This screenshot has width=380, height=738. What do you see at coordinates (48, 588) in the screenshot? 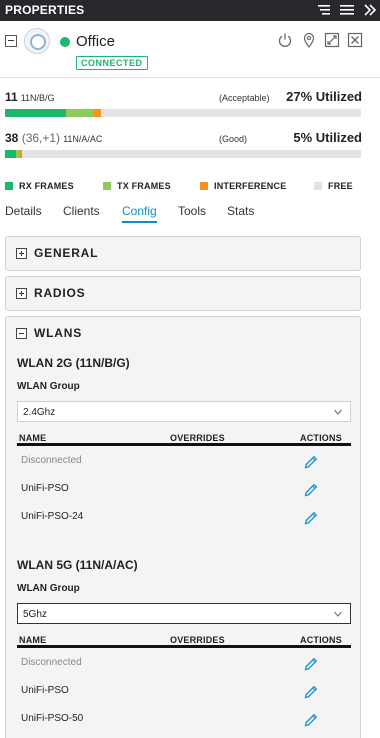
I see `wlan-5g-group-label: WLAN Group` at bounding box center [48, 588].